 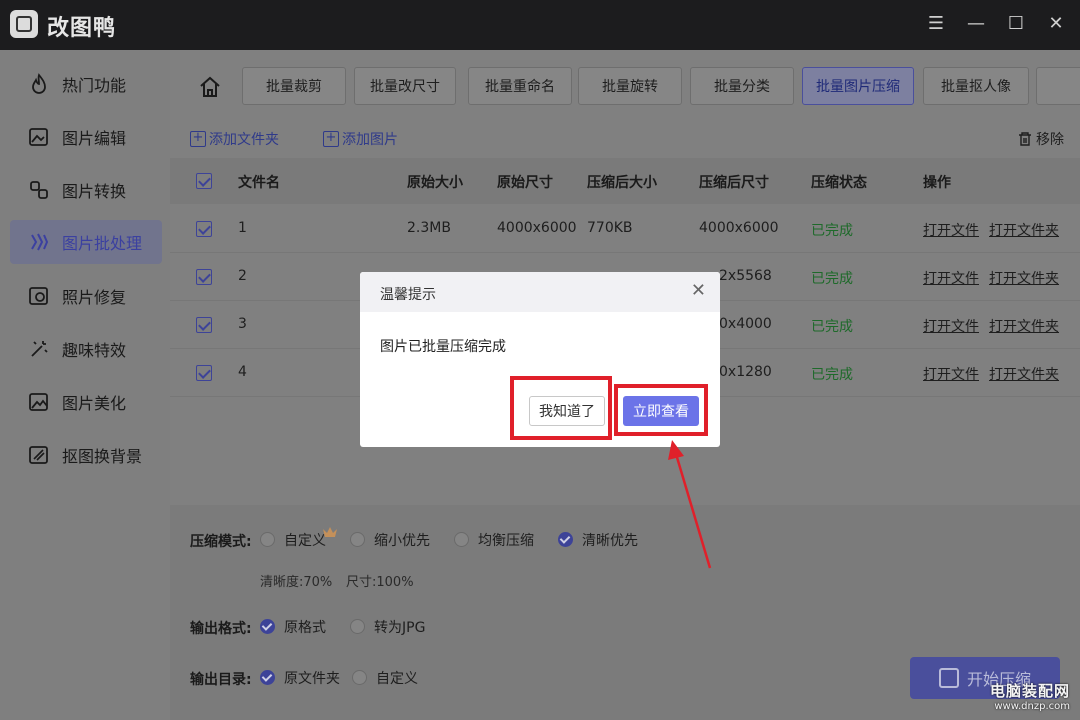 I want to click on vip-crown-icon, so click(x=330, y=532).